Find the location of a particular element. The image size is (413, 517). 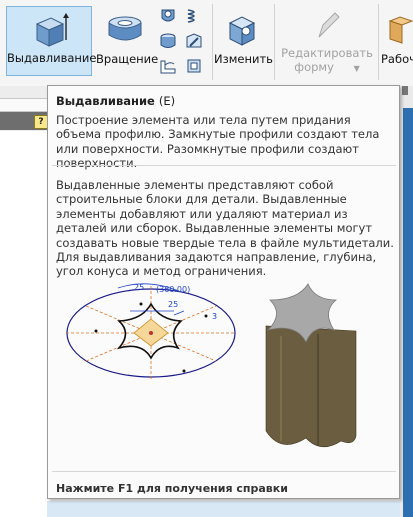

sketch-profile-diagram: 25 (360.00) 25 3 is located at coordinates (151, 331).